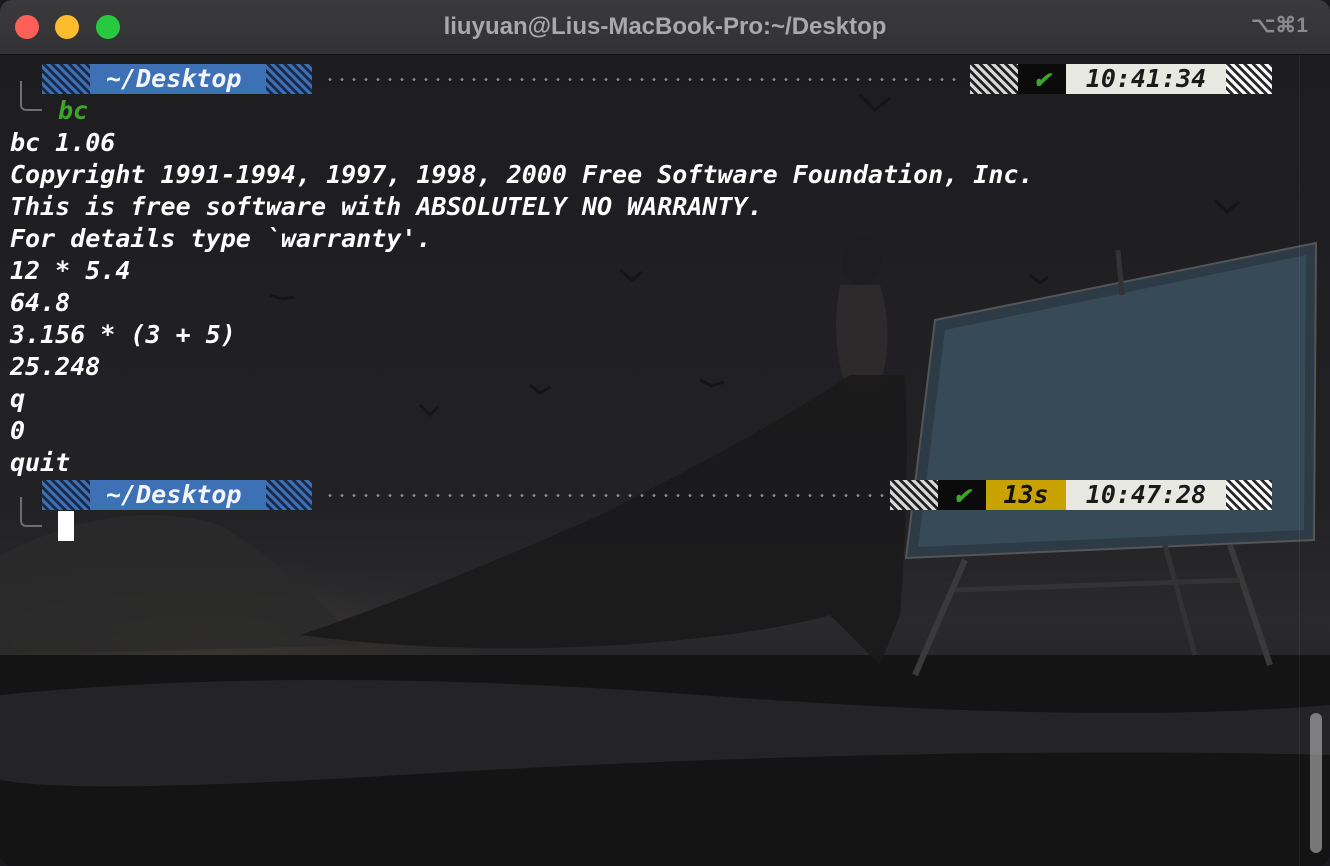  I want to click on output-line: 64.8, so click(40, 302).